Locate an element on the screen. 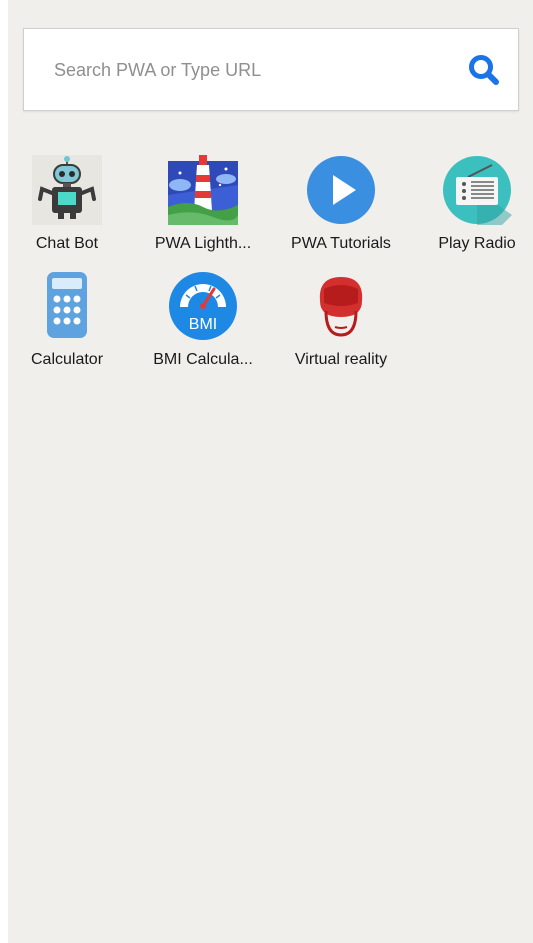  search-button is located at coordinates (484, 70).